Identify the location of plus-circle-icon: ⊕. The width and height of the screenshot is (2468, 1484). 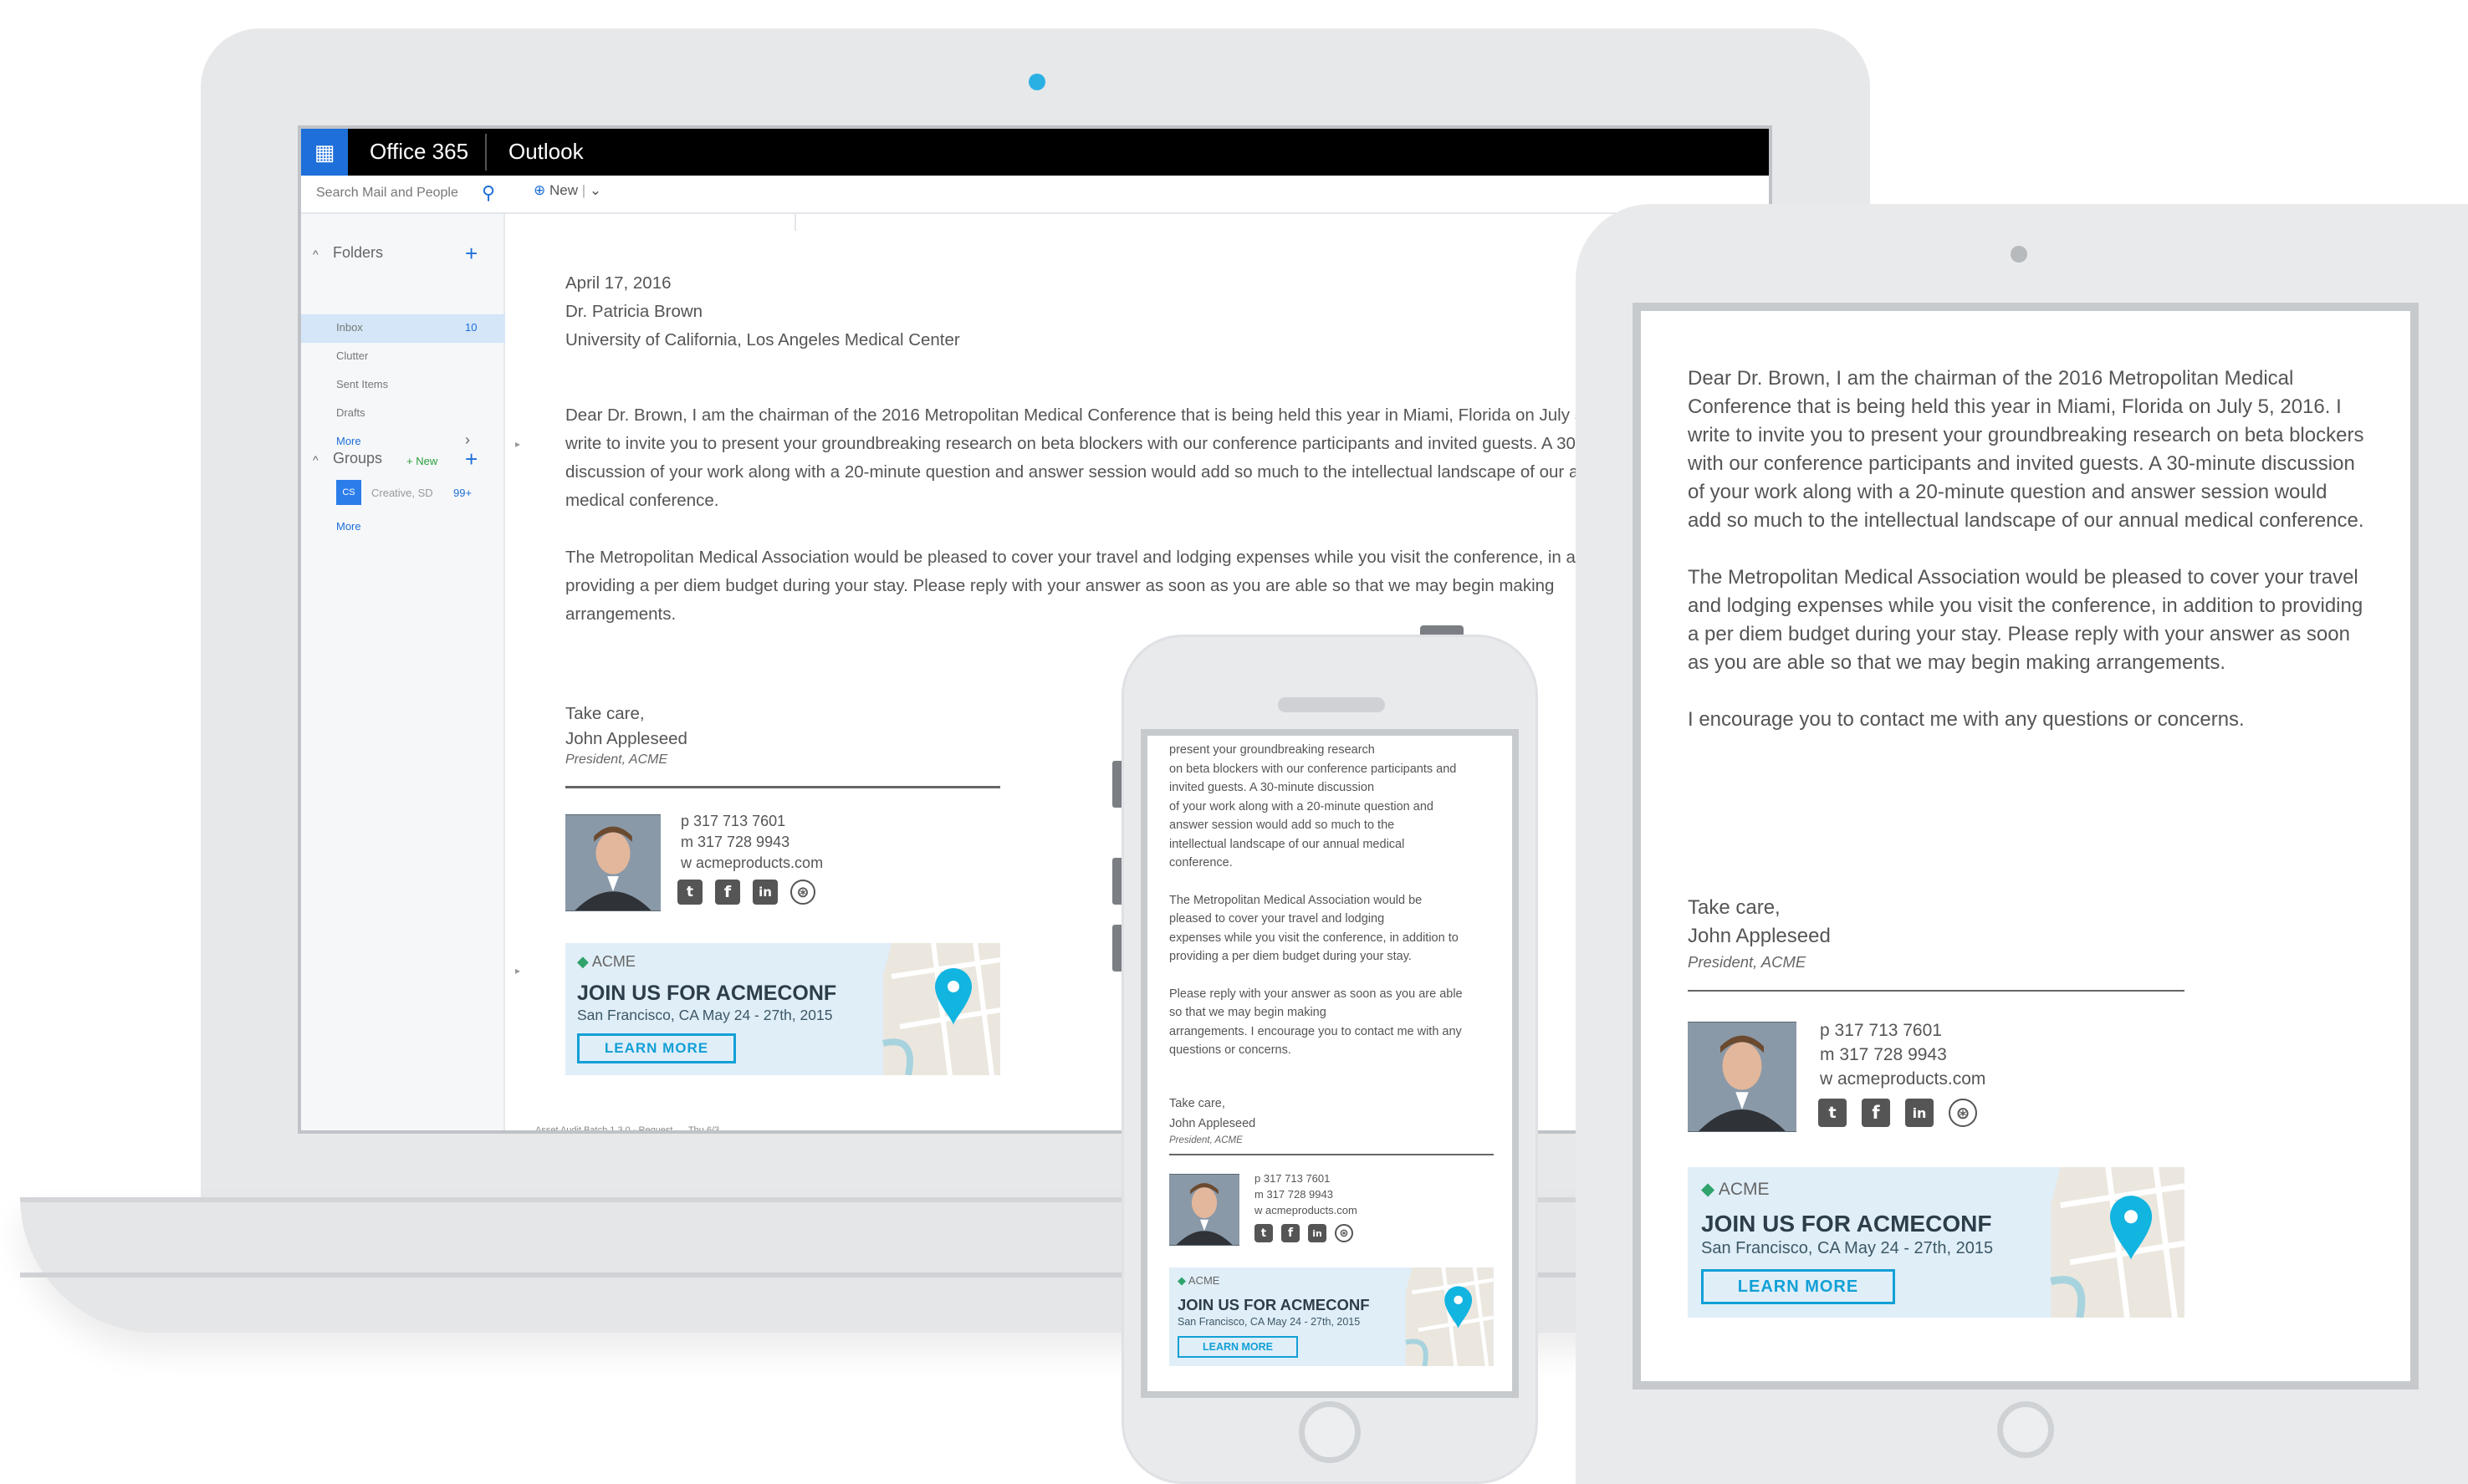
(540, 190).